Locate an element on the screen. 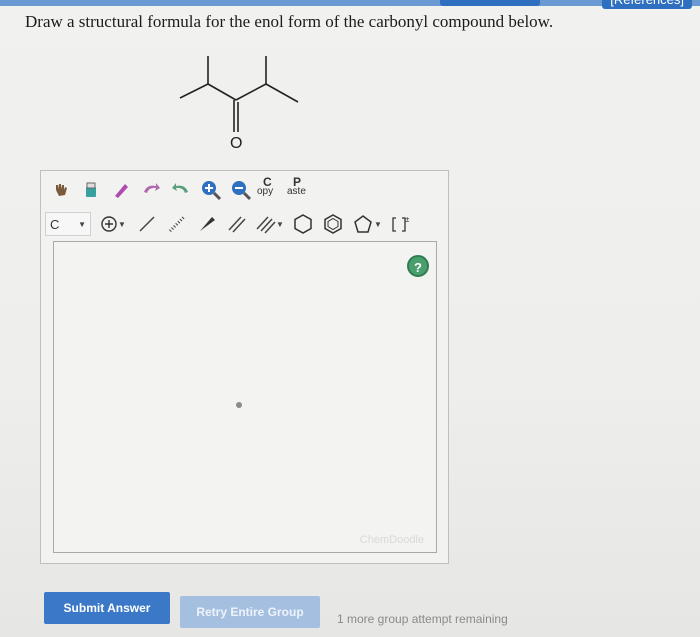 This screenshot has width=700, height=637. charge-plus-icon is located at coordinates (109, 224).